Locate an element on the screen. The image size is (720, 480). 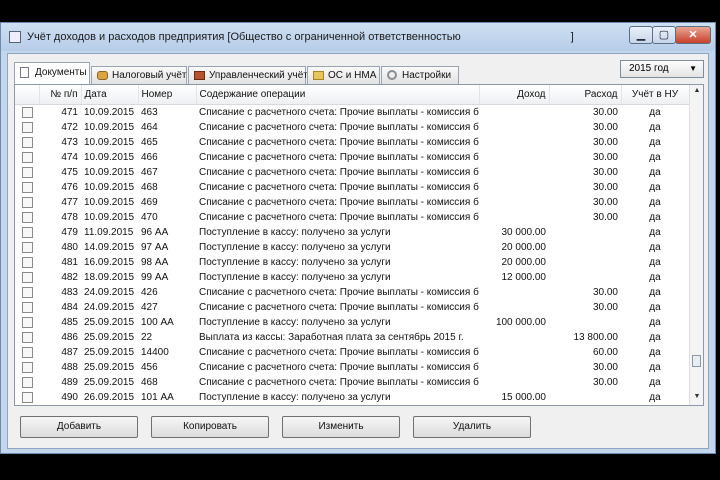
scroll-down-icon: ▼ is located at coordinates (696, 396).